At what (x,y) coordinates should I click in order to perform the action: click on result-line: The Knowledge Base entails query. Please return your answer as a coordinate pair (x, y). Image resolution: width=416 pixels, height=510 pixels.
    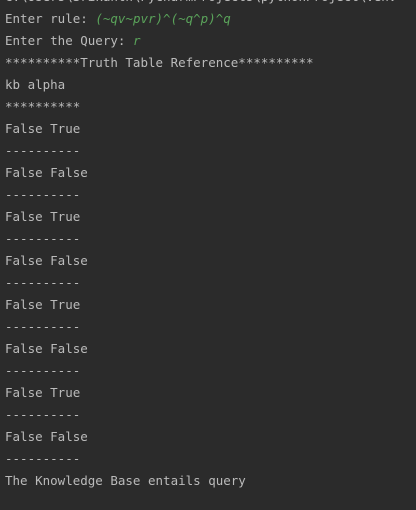
    Looking at the image, I should click on (125, 480).